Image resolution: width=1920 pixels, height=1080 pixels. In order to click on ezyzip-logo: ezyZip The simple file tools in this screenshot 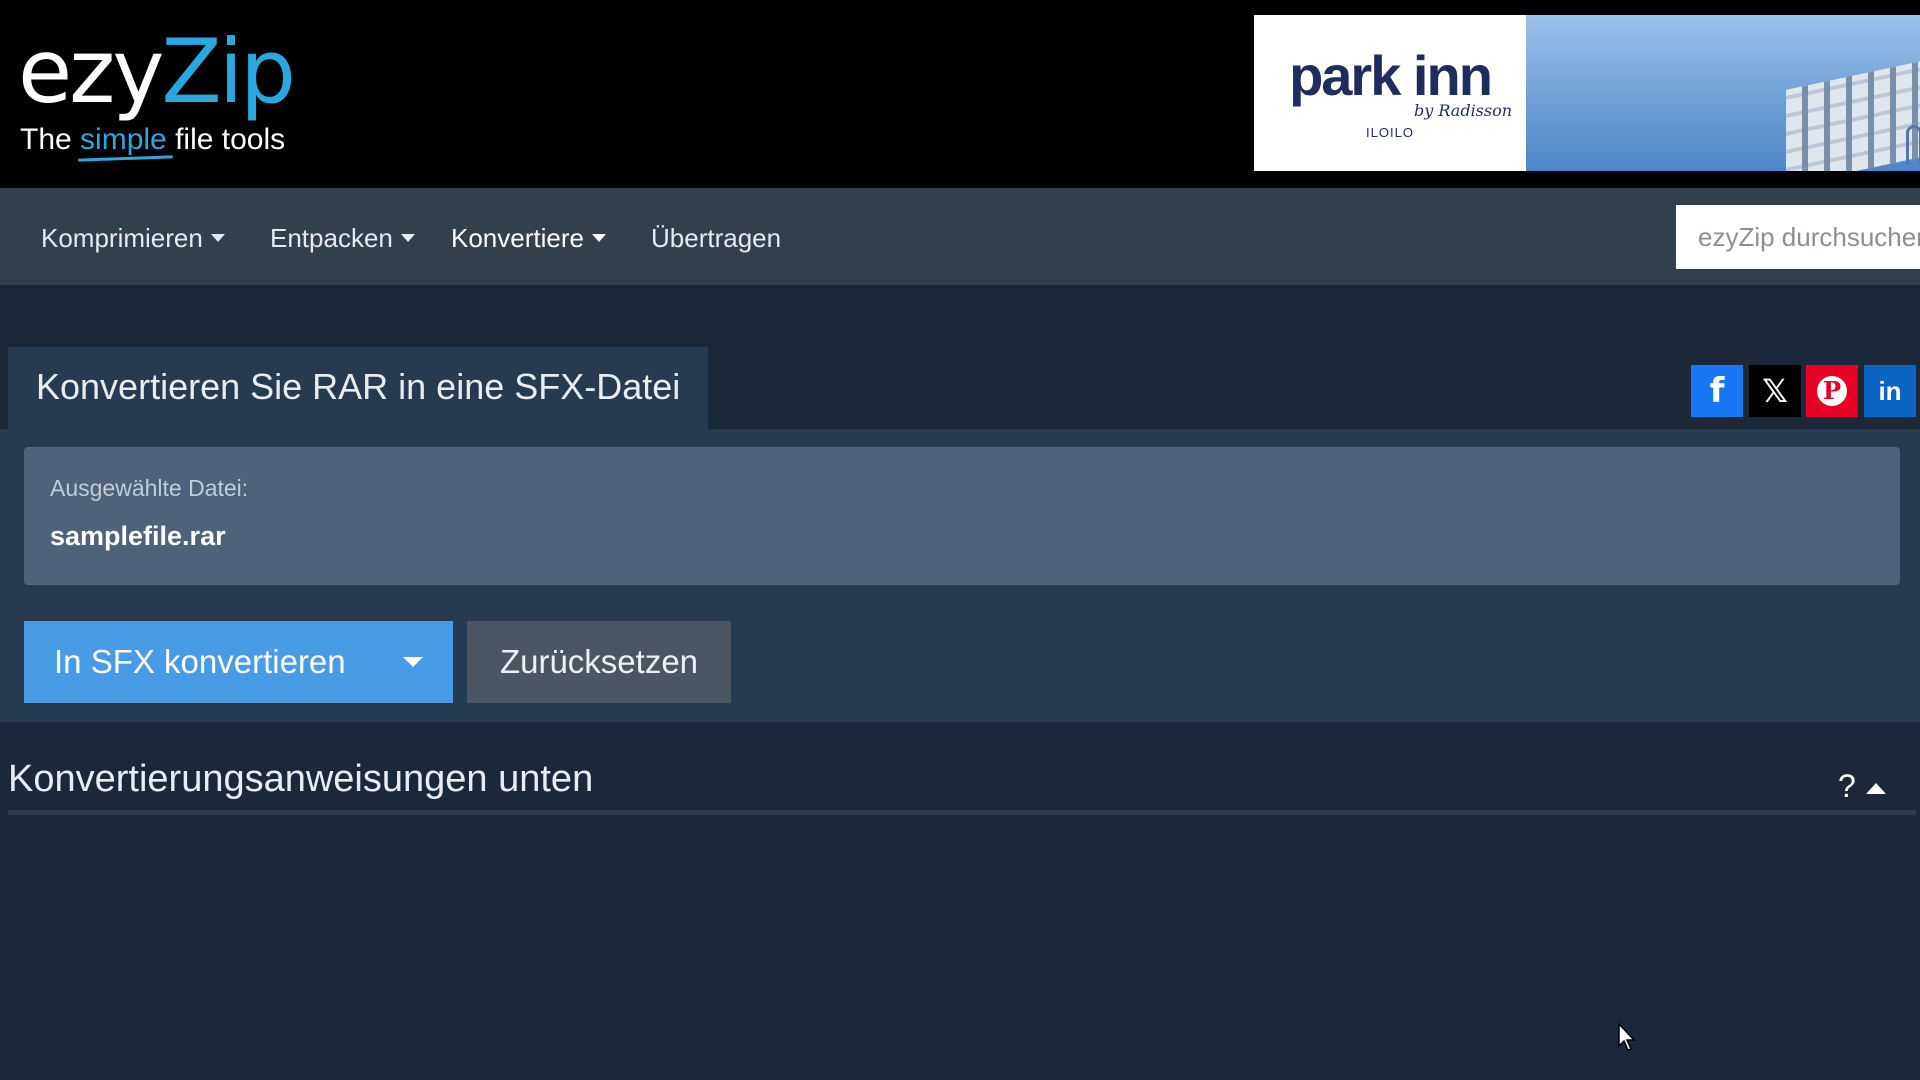, I will do `click(168, 92)`.